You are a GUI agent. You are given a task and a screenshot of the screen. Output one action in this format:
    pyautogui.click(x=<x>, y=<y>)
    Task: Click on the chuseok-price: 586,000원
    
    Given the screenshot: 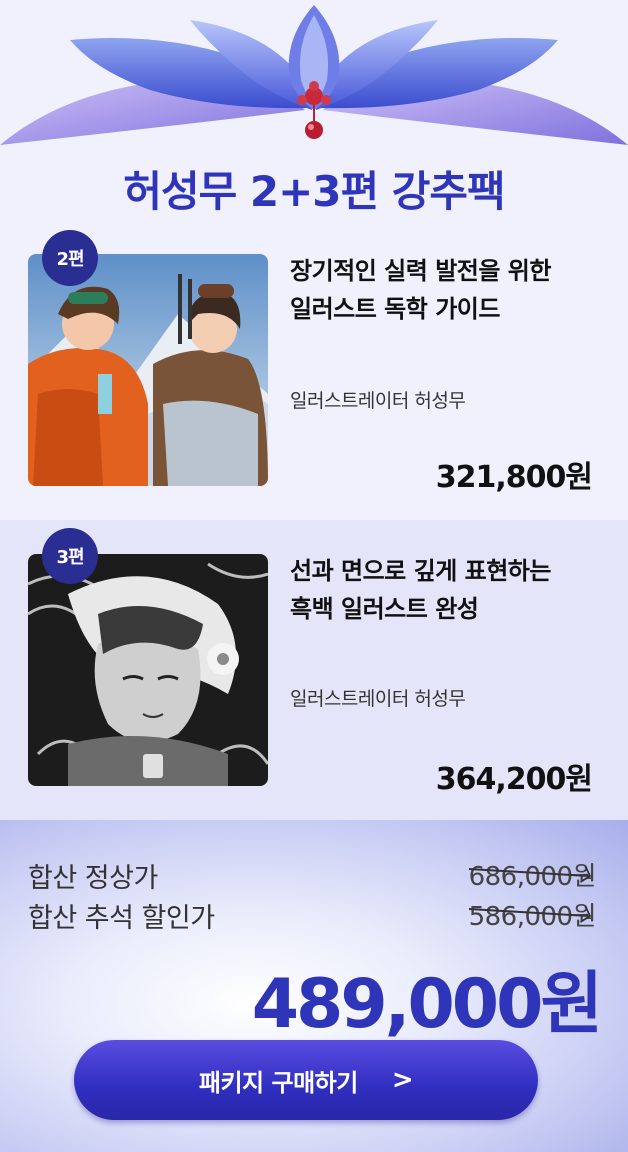 What is the action you would take?
    pyautogui.click(x=532, y=914)
    